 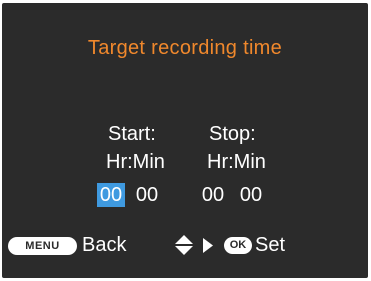 What do you see at coordinates (132, 134) in the screenshot?
I see `start-label: Start:` at bounding box center [132, 134].